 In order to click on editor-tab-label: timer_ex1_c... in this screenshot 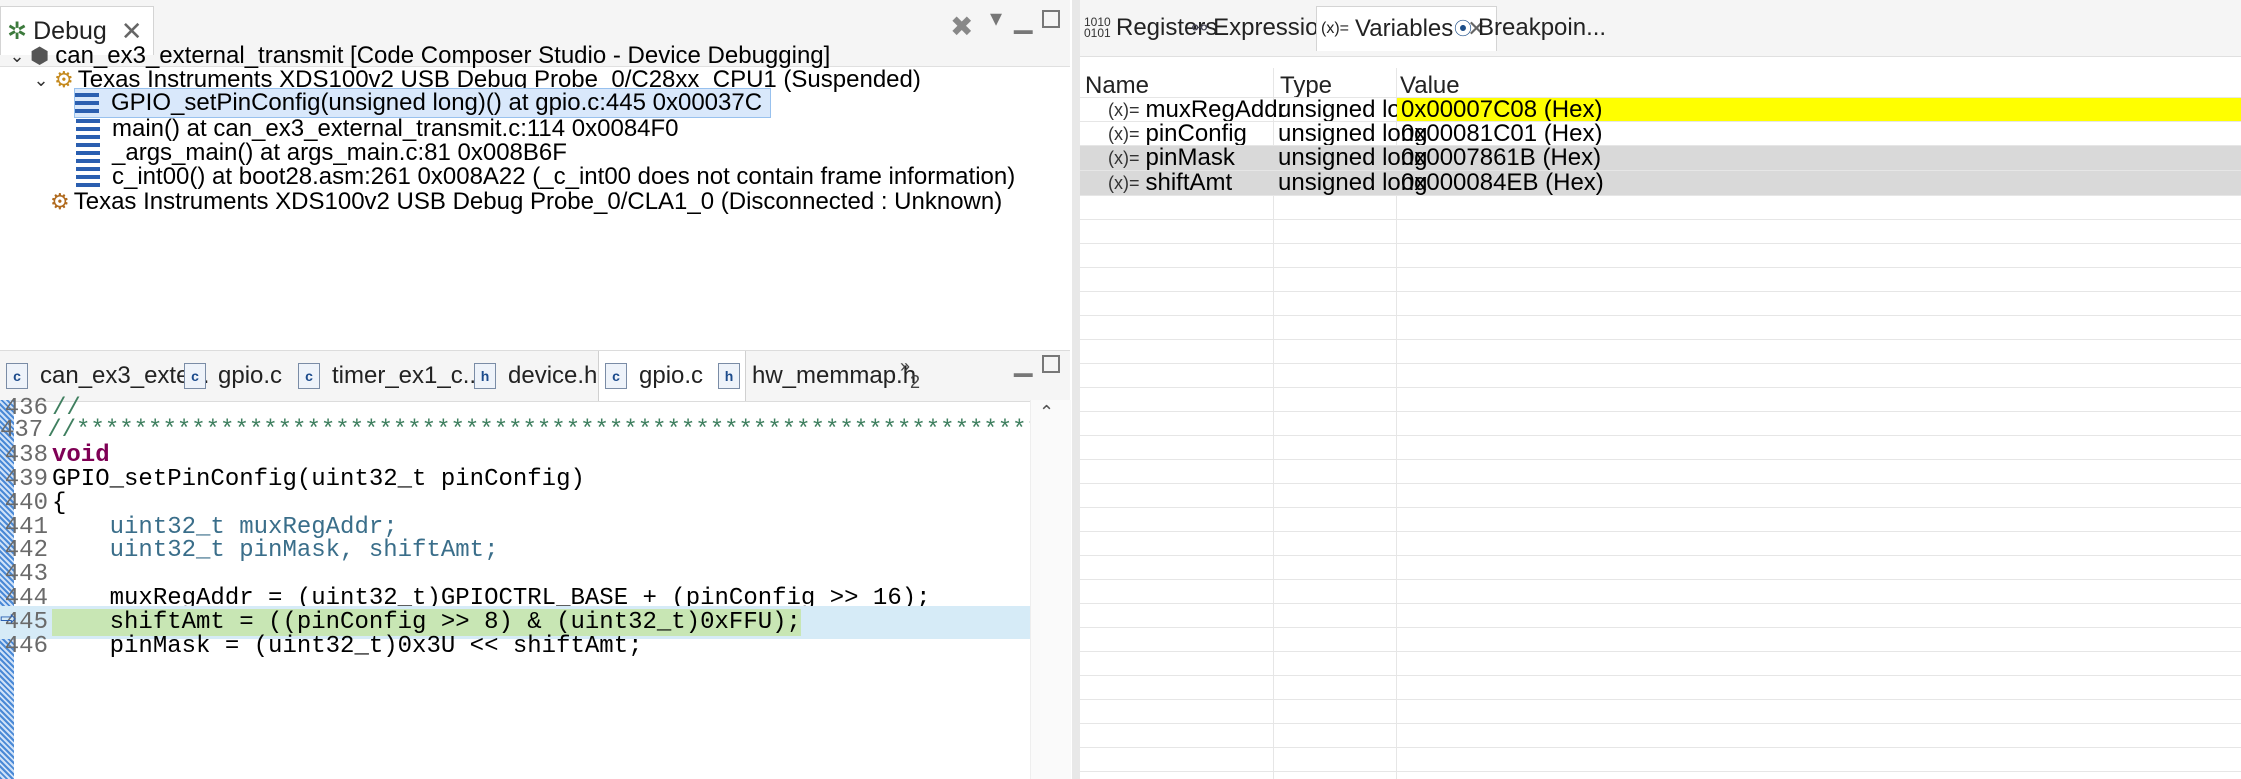, I will do `click(407, 375)`.